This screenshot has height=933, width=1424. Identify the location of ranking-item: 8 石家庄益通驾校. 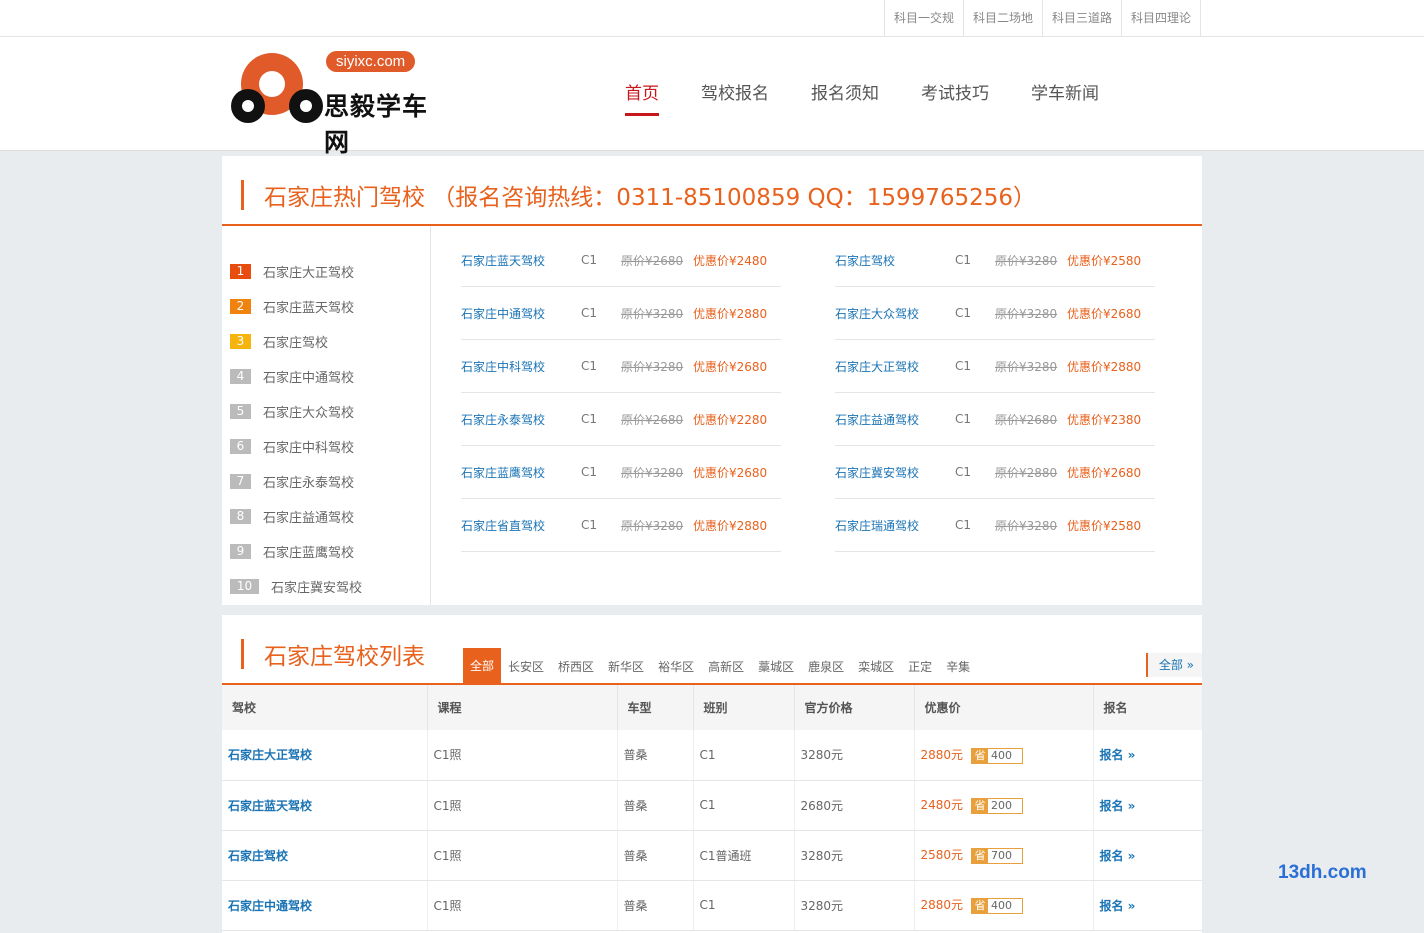
(326, 516).